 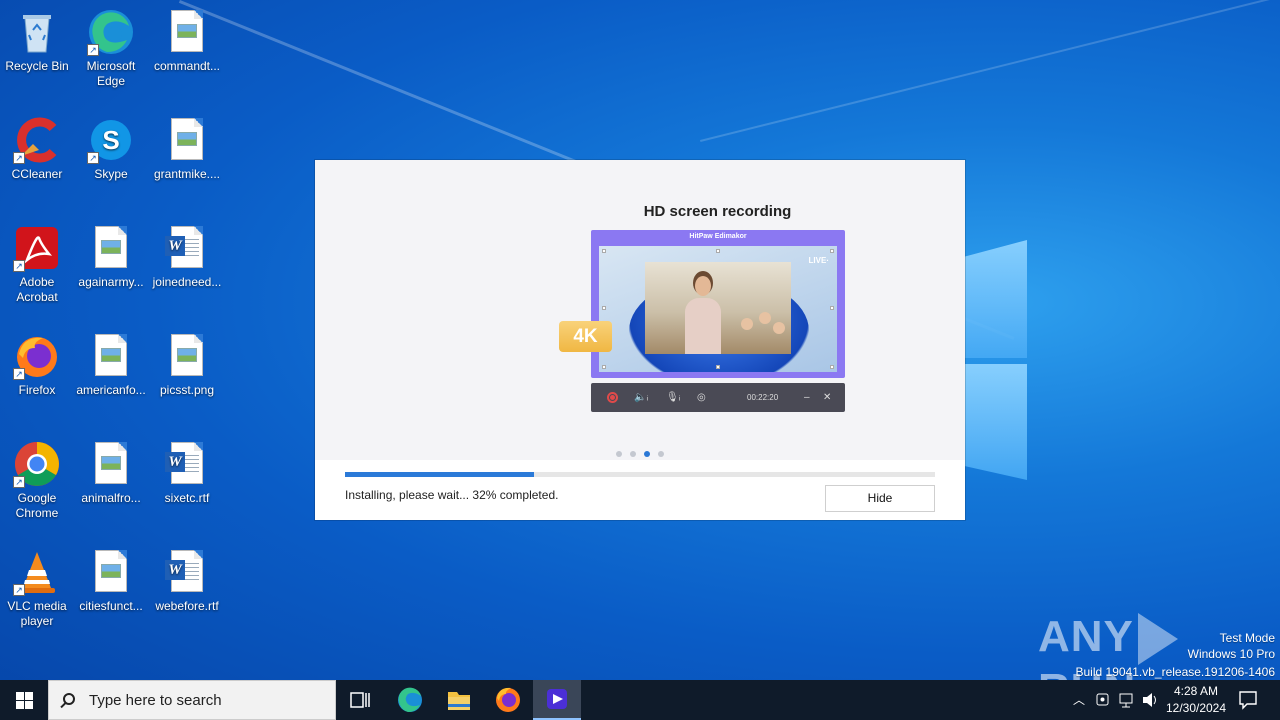 I want to click on desktop-icon-recycle-bin: Recycle Bin, so click(x=37, y=41).